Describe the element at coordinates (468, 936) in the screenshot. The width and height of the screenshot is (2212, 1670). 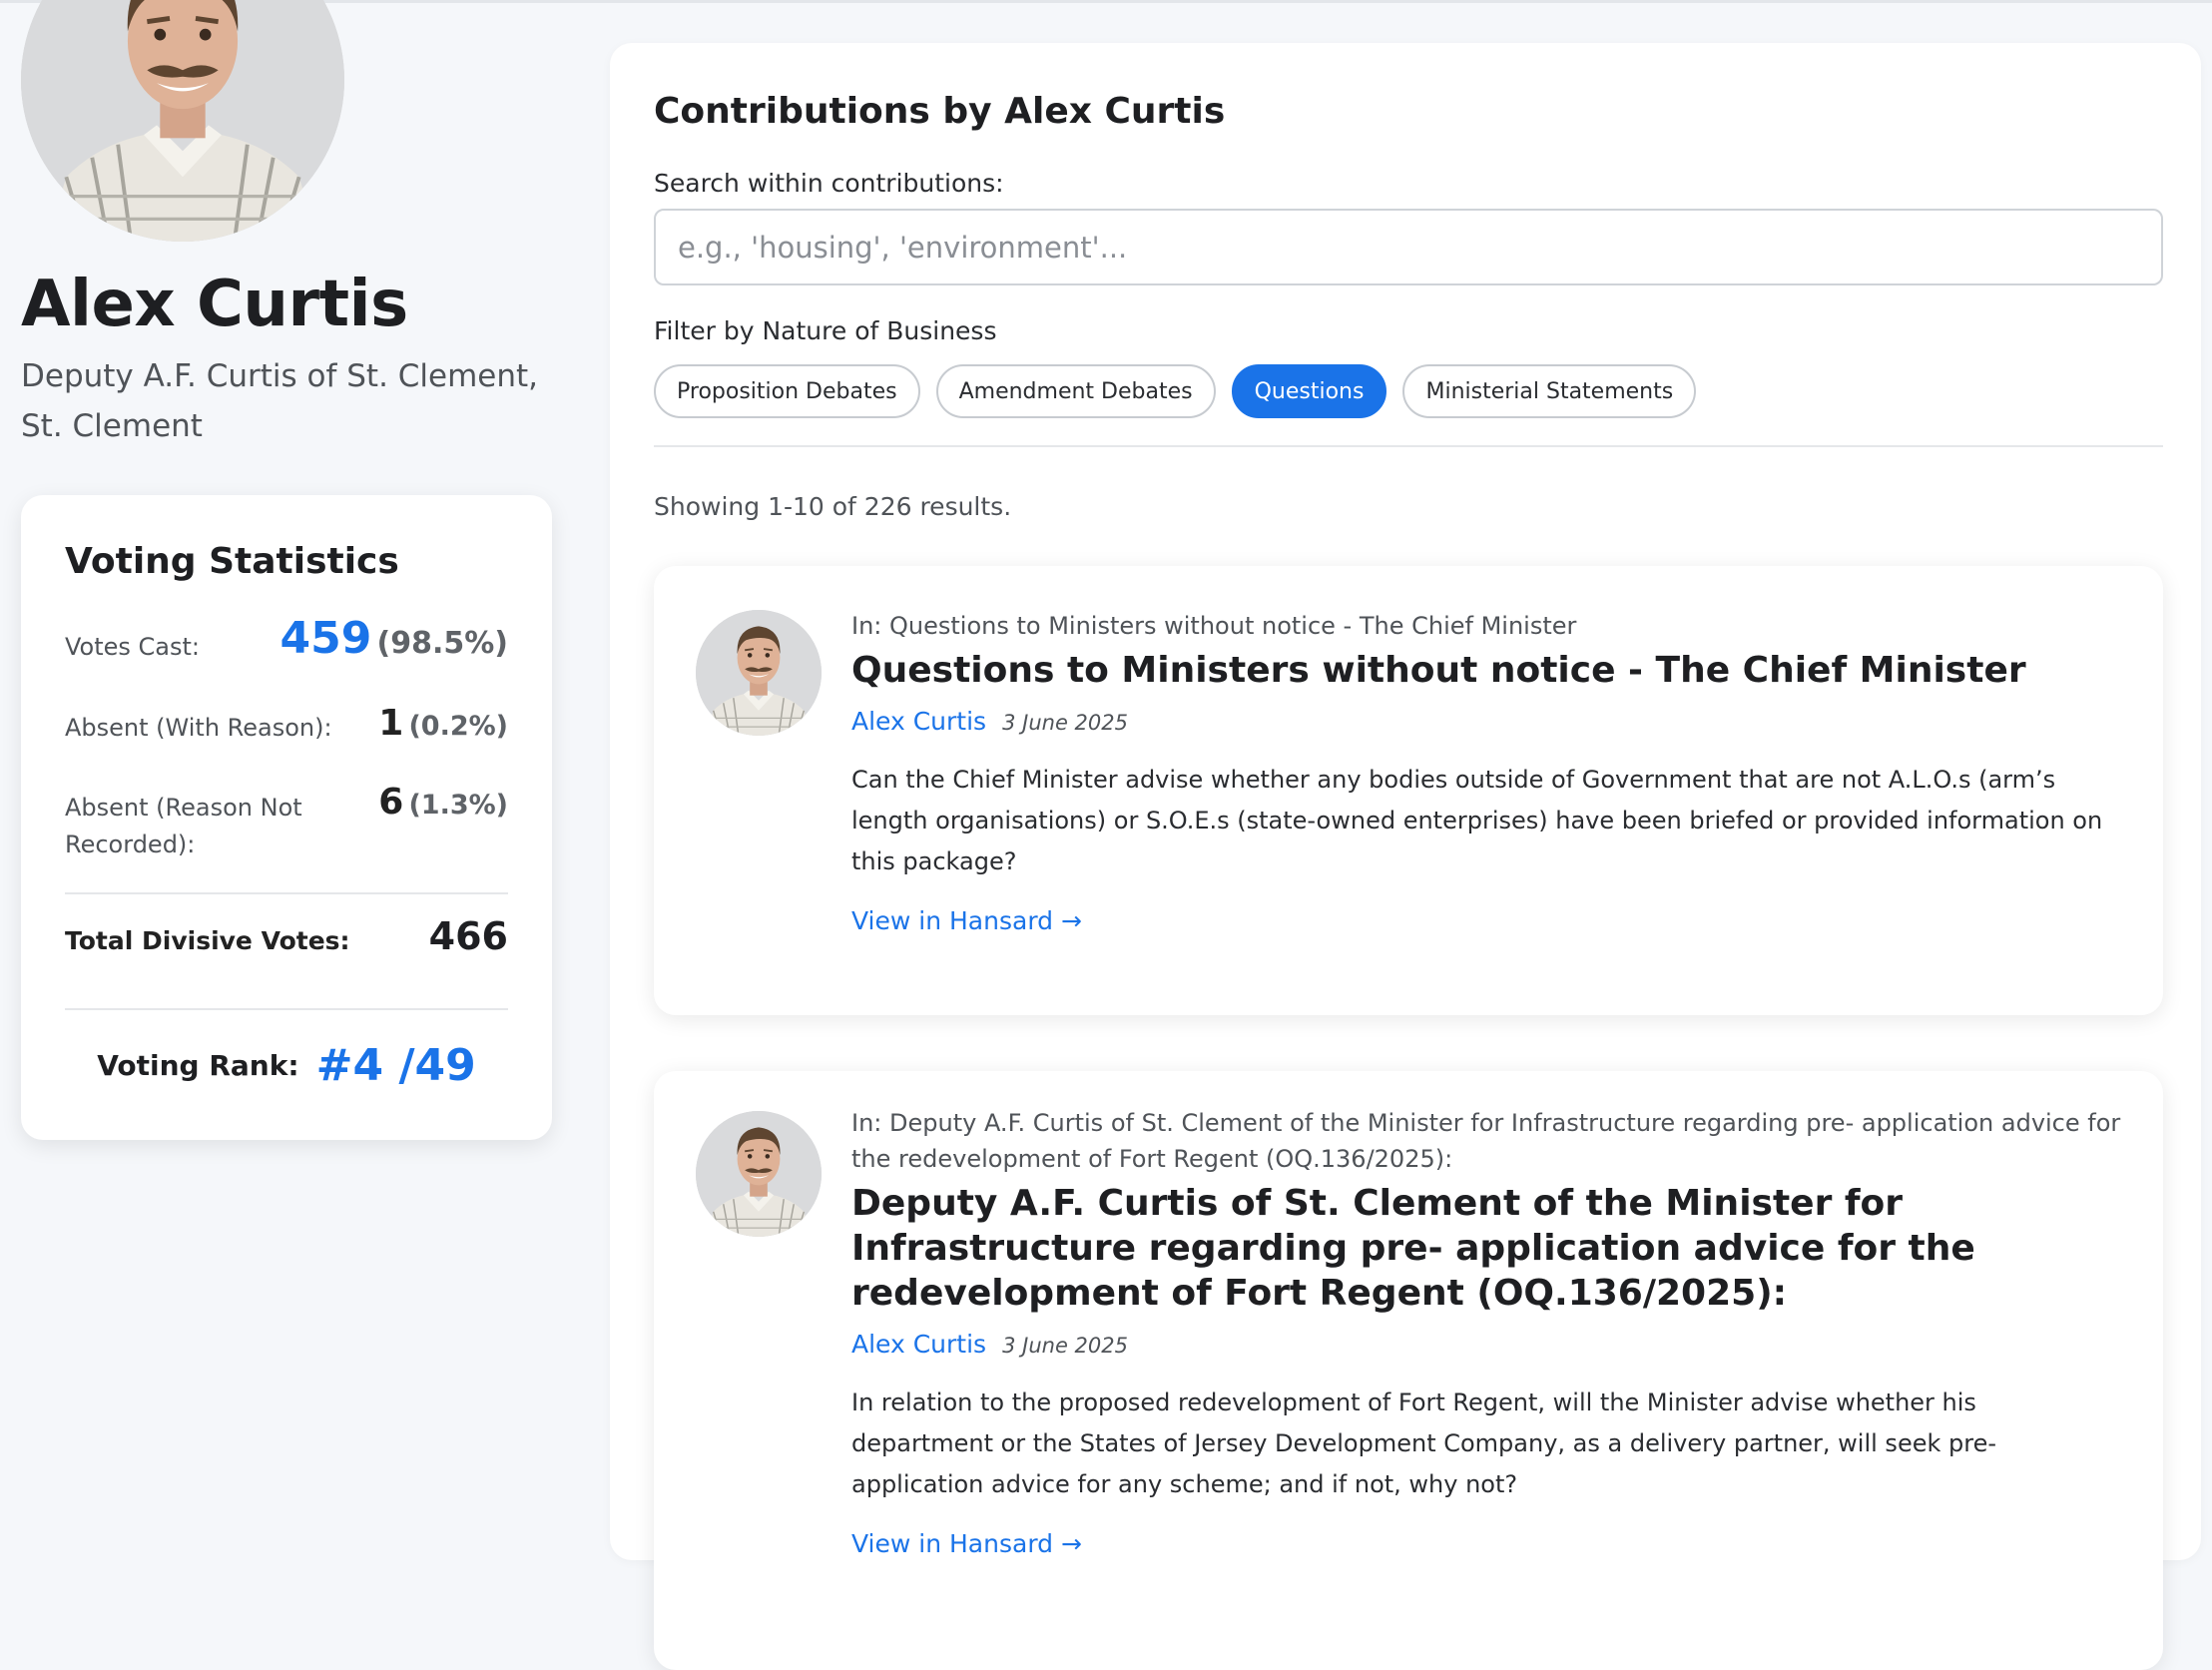
I see `total-divisive-votes-value: 466` at that location.